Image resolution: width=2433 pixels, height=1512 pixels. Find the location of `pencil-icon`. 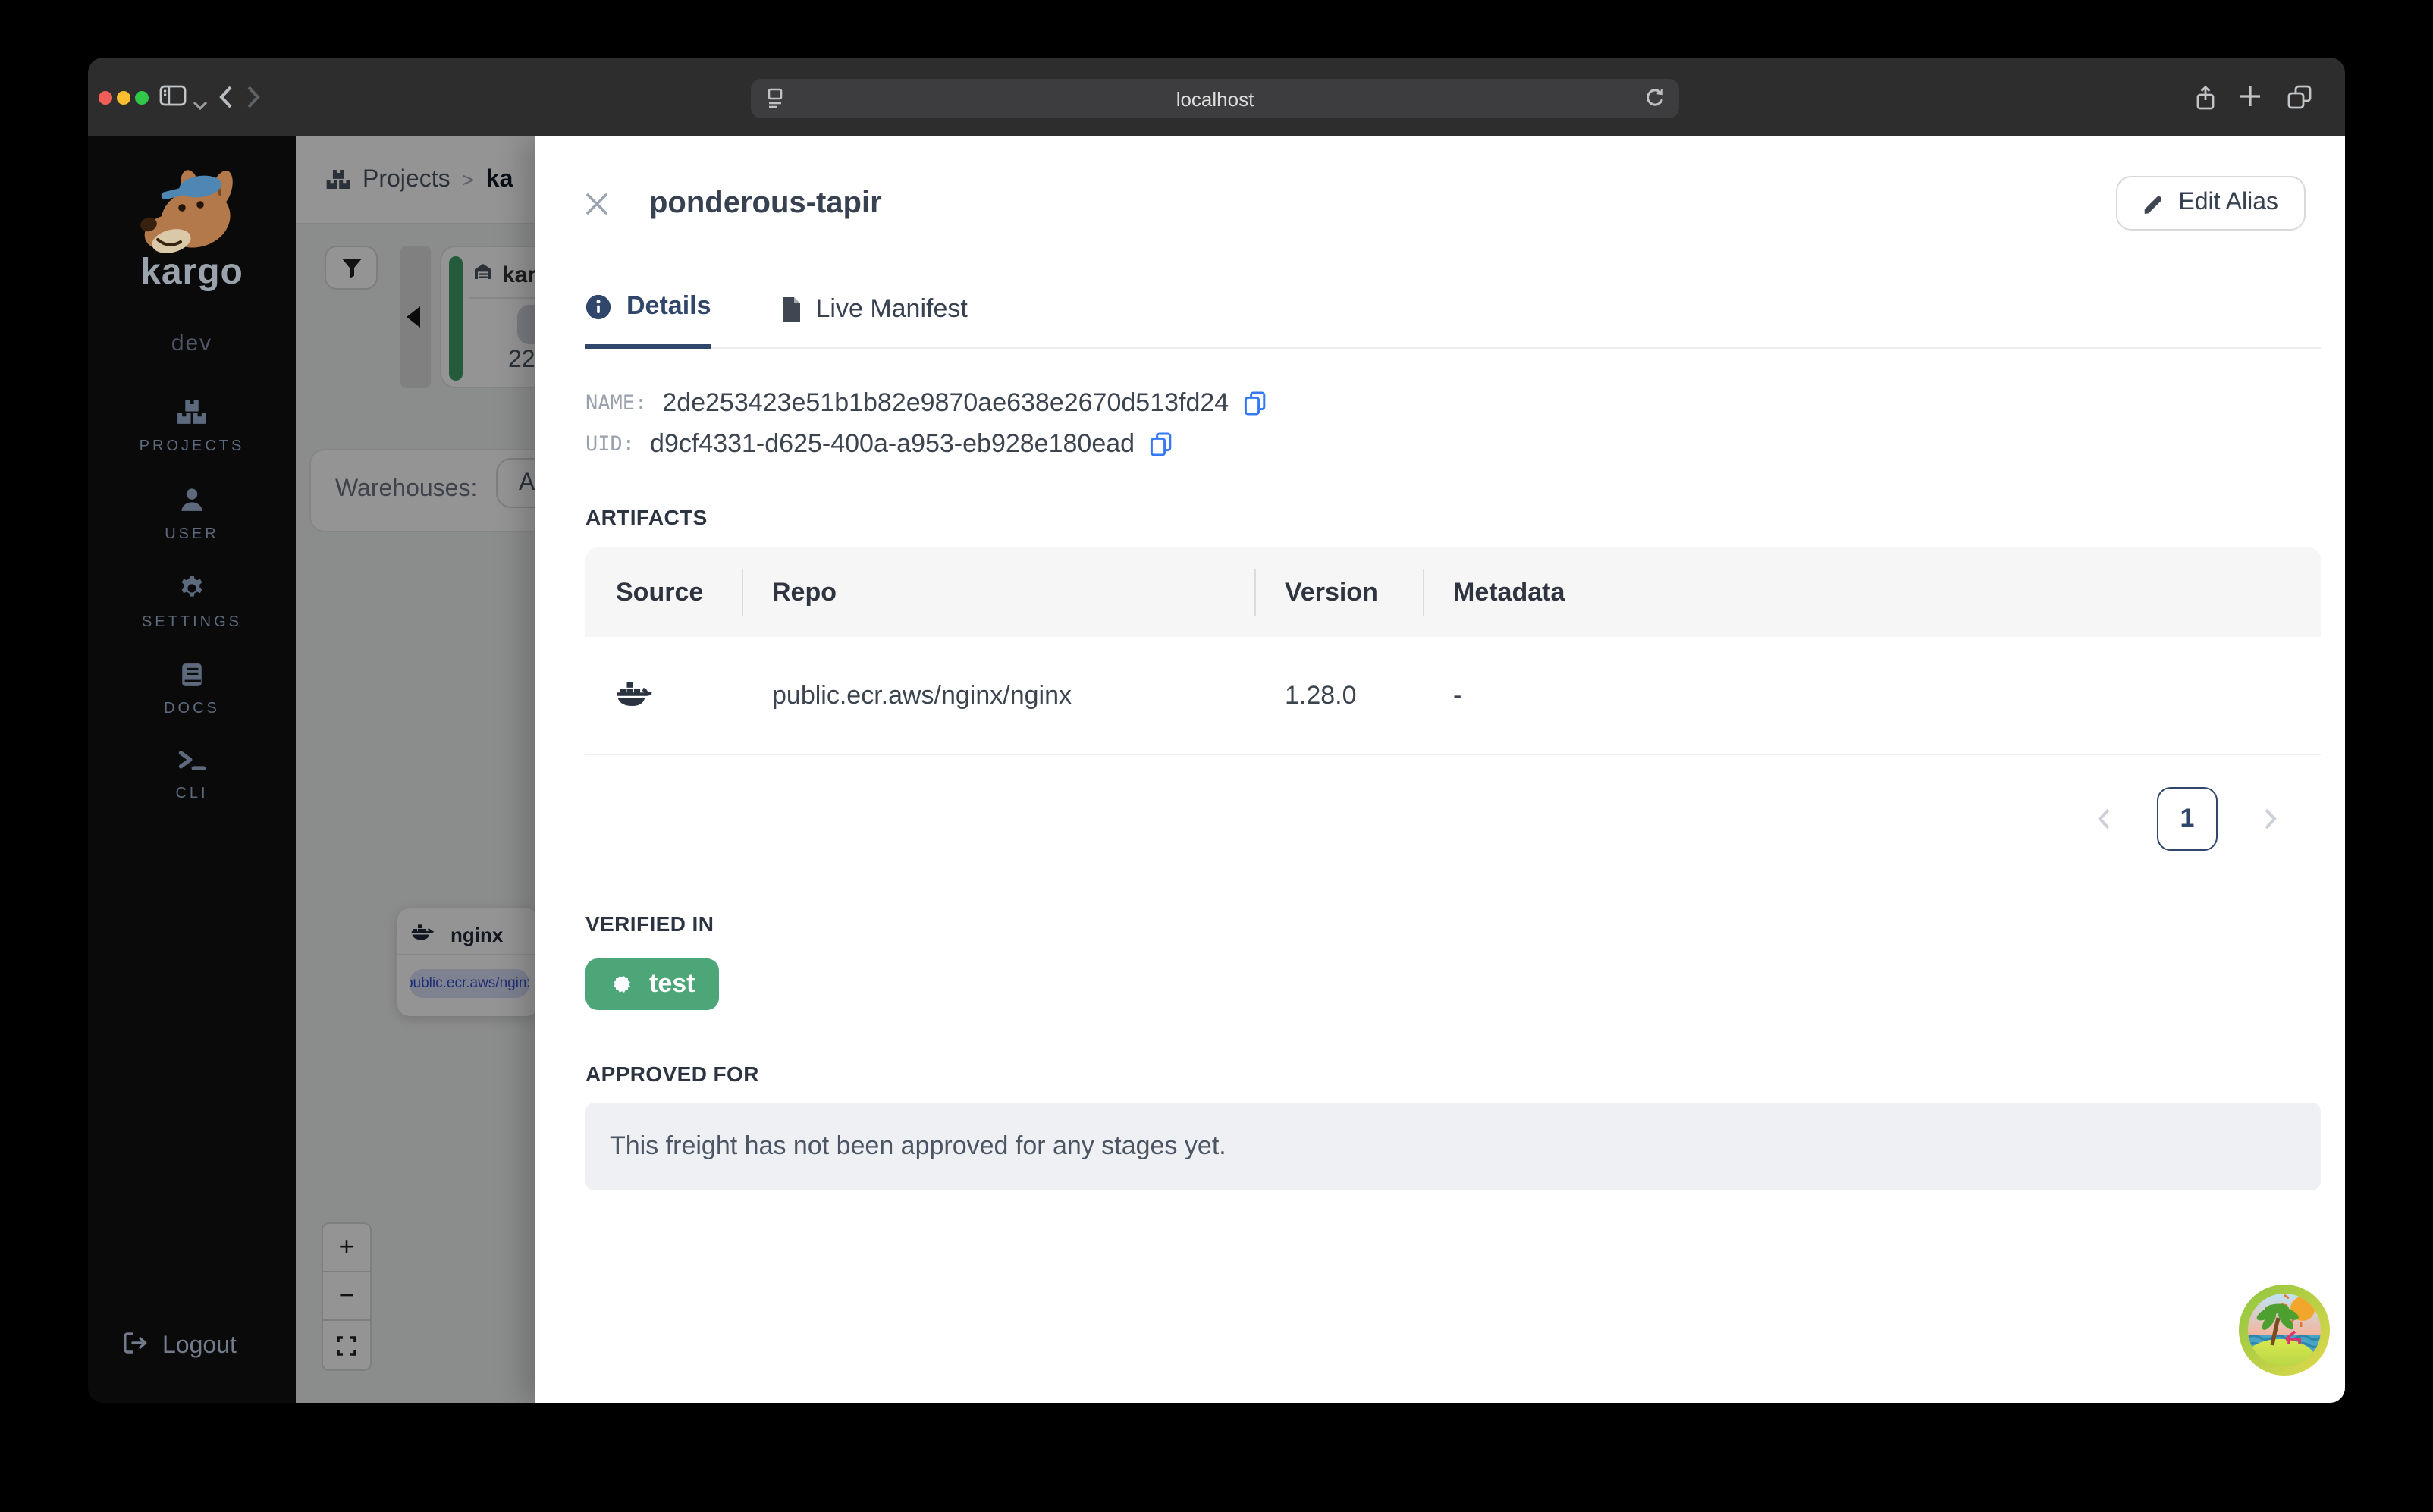

pencil-icon is located at coordinates (2153, 205).